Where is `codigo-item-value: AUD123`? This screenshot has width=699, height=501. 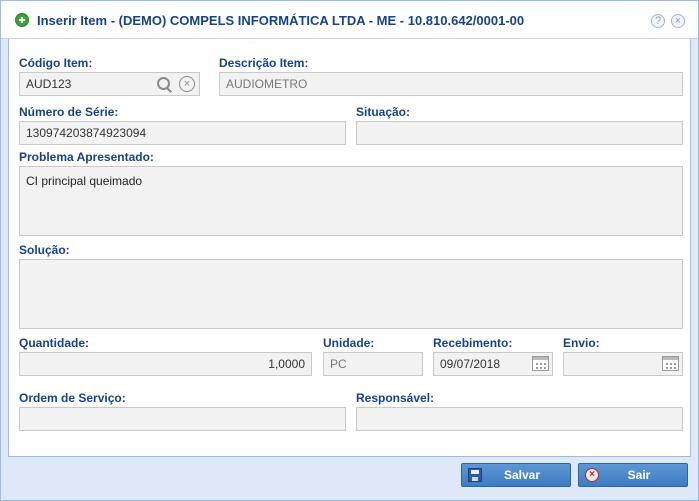
codigo-item-value: AUD123 is located at coordinates (49, 84).